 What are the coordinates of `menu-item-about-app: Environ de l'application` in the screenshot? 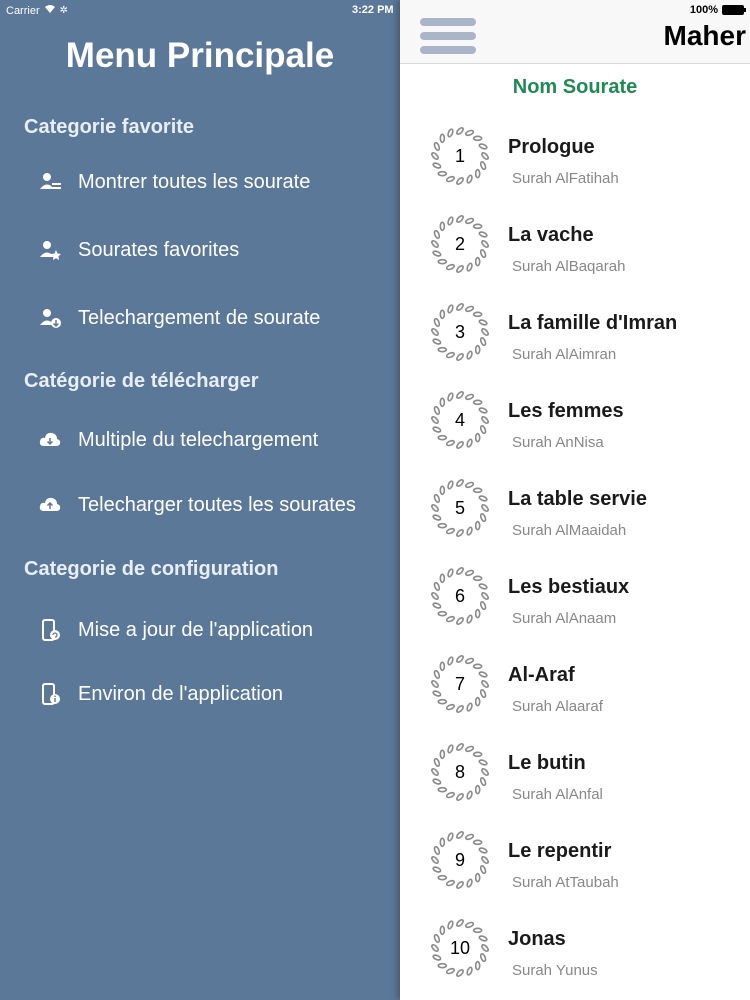 It's located at (160, 694).